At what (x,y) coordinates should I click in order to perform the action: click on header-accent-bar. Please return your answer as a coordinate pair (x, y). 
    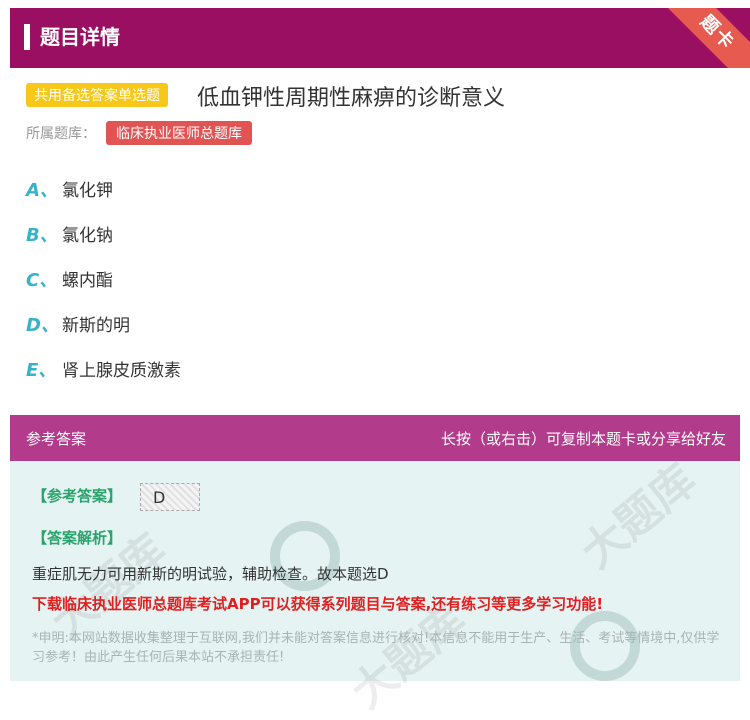
    Looking at the image, I should click on (27, 37).